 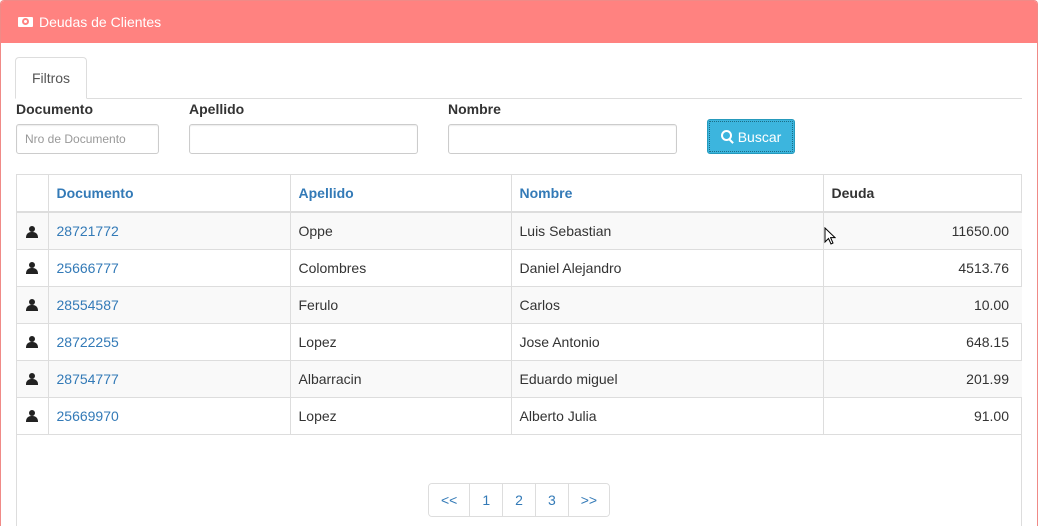 I want to click on row-deuda: 648.15, so click(x=922, y=342).